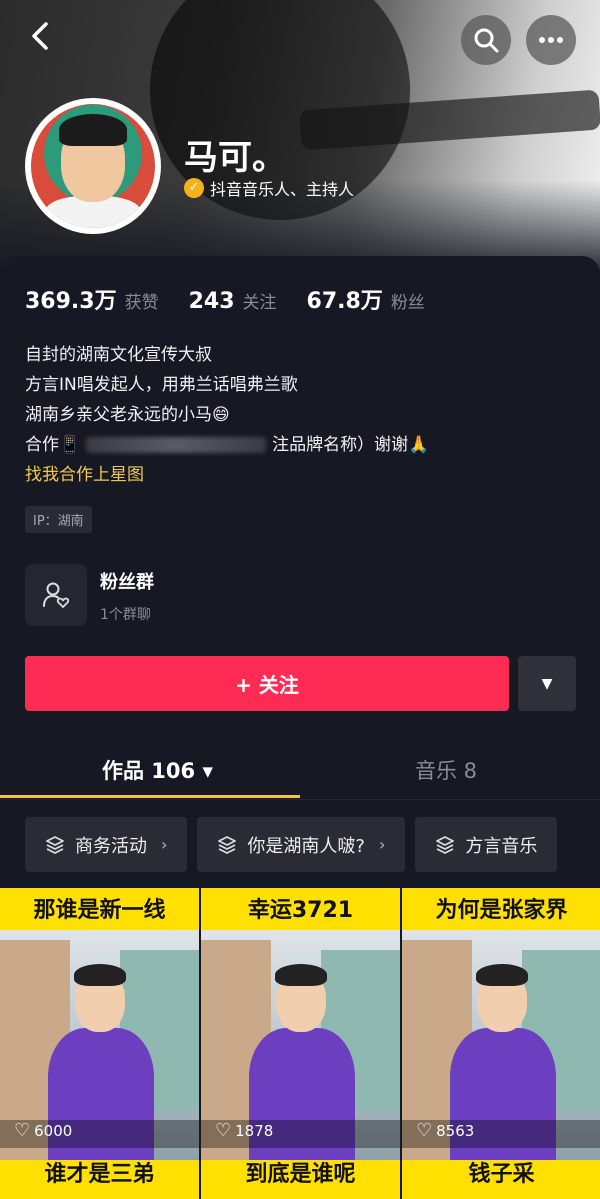  What do you see at coordinates (111, 846) in the screenshot?
I see `chip-label: 商务活动` at bounding box center [111, 846].